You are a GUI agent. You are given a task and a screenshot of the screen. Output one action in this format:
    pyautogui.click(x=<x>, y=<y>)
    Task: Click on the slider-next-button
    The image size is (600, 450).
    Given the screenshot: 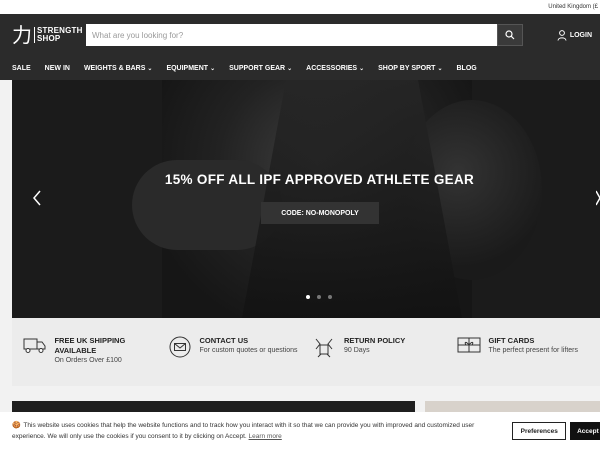 What is the action you would take?
    pyautogui.click(x=597, y=200)
    